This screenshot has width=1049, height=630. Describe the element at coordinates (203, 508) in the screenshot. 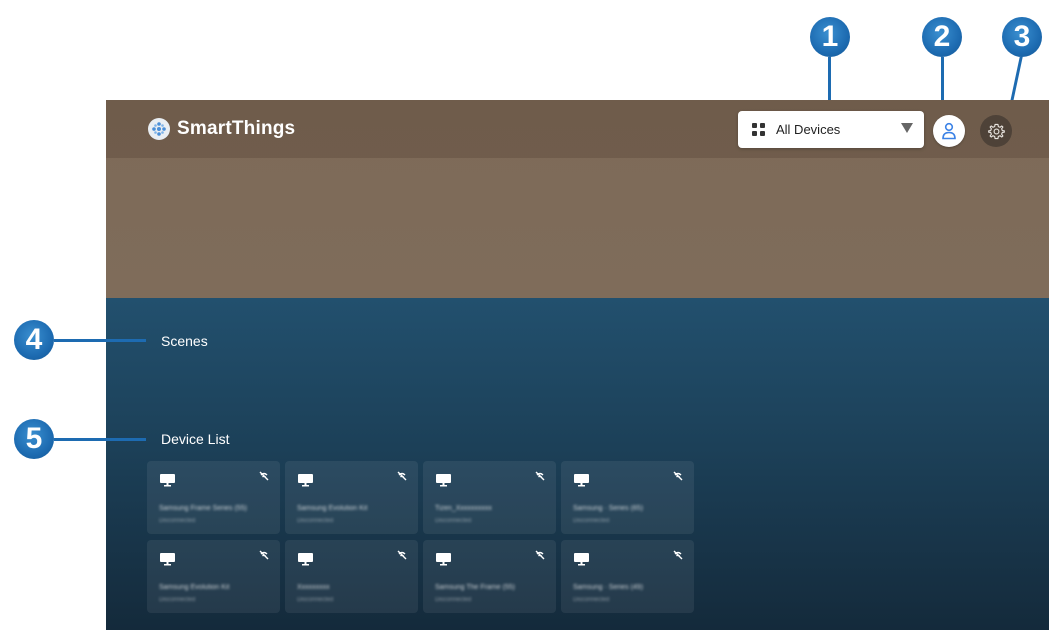

I see `device-name: Samsung Frame Series (55)` at that location.